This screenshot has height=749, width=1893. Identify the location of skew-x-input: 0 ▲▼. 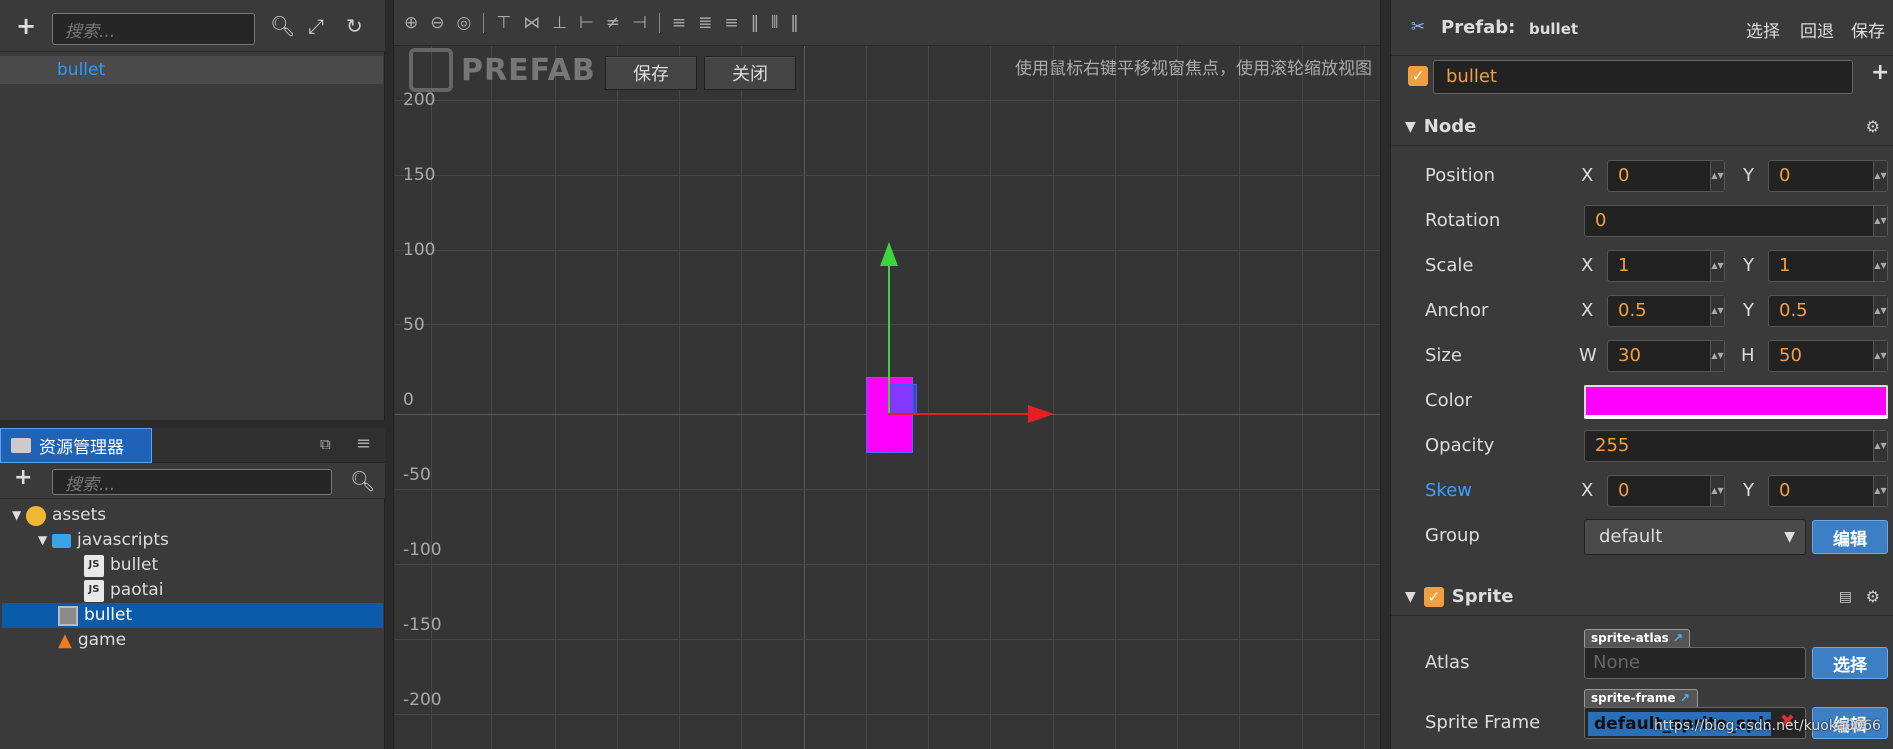
(1666, 491).